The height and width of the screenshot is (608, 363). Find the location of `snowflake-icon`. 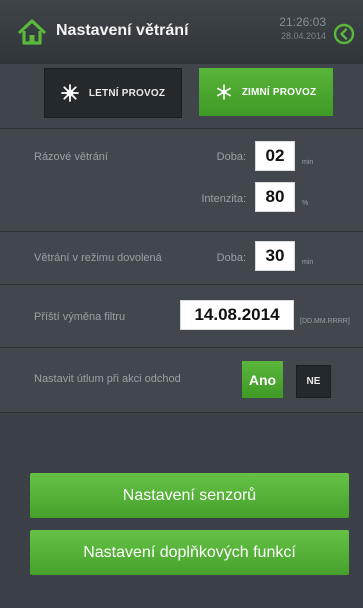

snowflake-icon is located at coordinates (224, 92).